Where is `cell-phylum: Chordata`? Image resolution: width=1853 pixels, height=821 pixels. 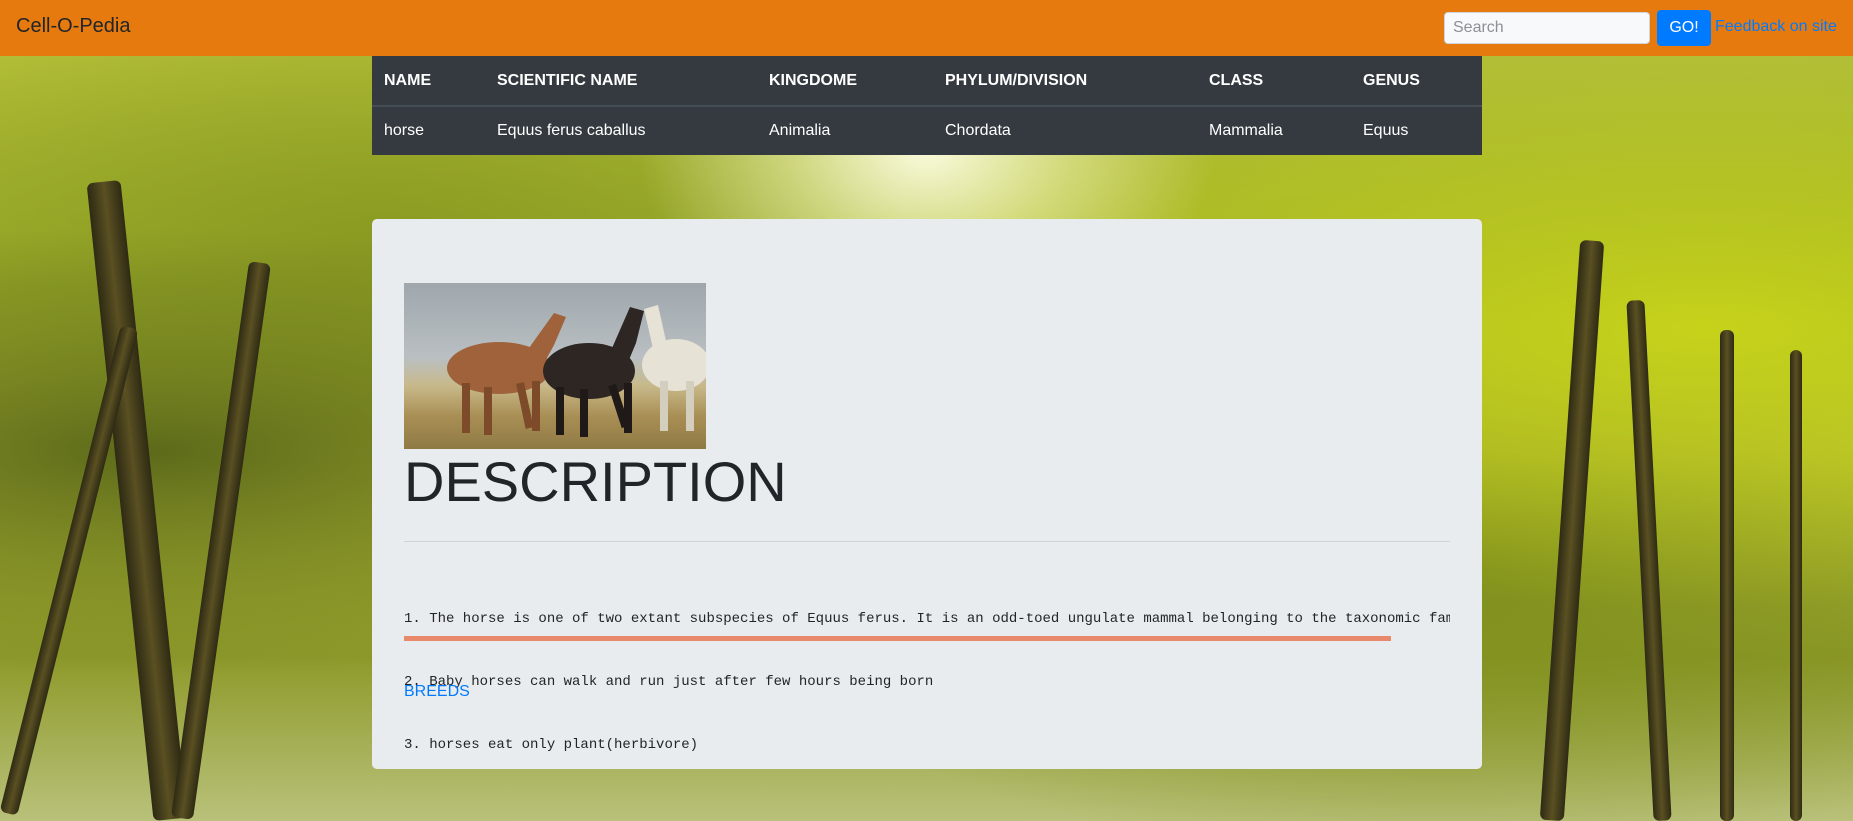
cell-phylum: Chordata is located at coordinates (978, 130).